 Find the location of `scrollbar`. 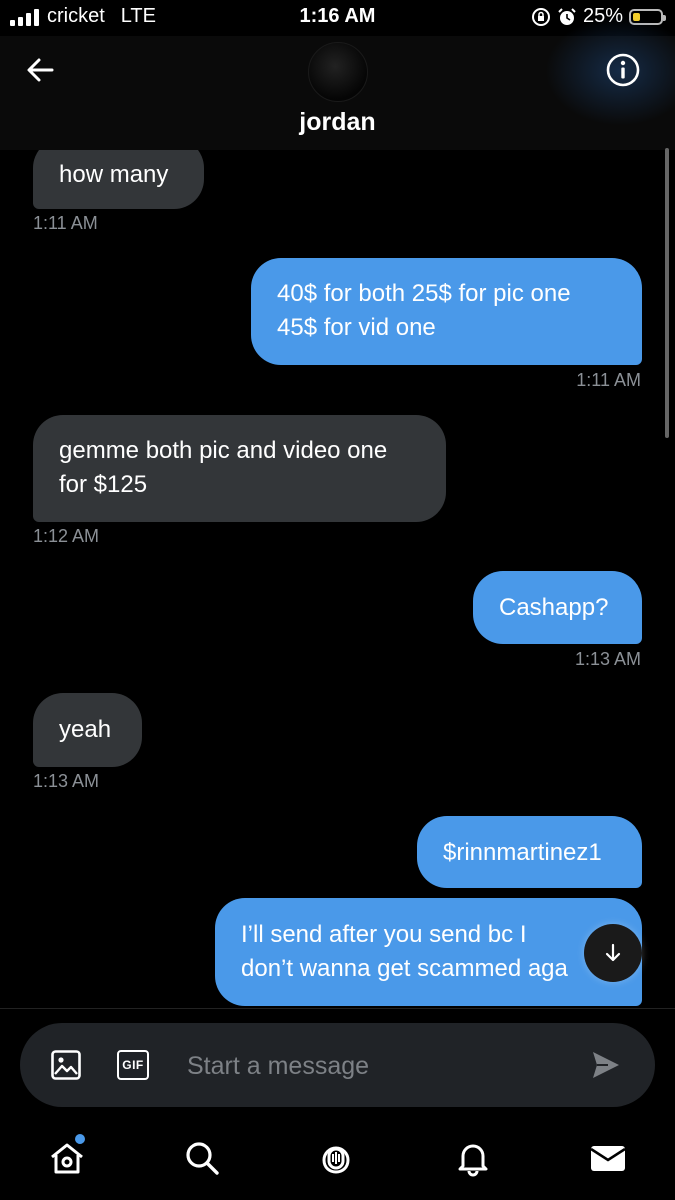

scrollbar is located at coordinates (667, 293).